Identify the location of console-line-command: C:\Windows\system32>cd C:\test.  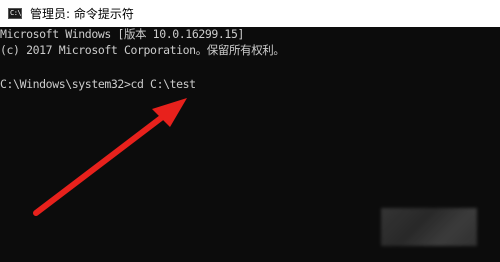
(98, 84).